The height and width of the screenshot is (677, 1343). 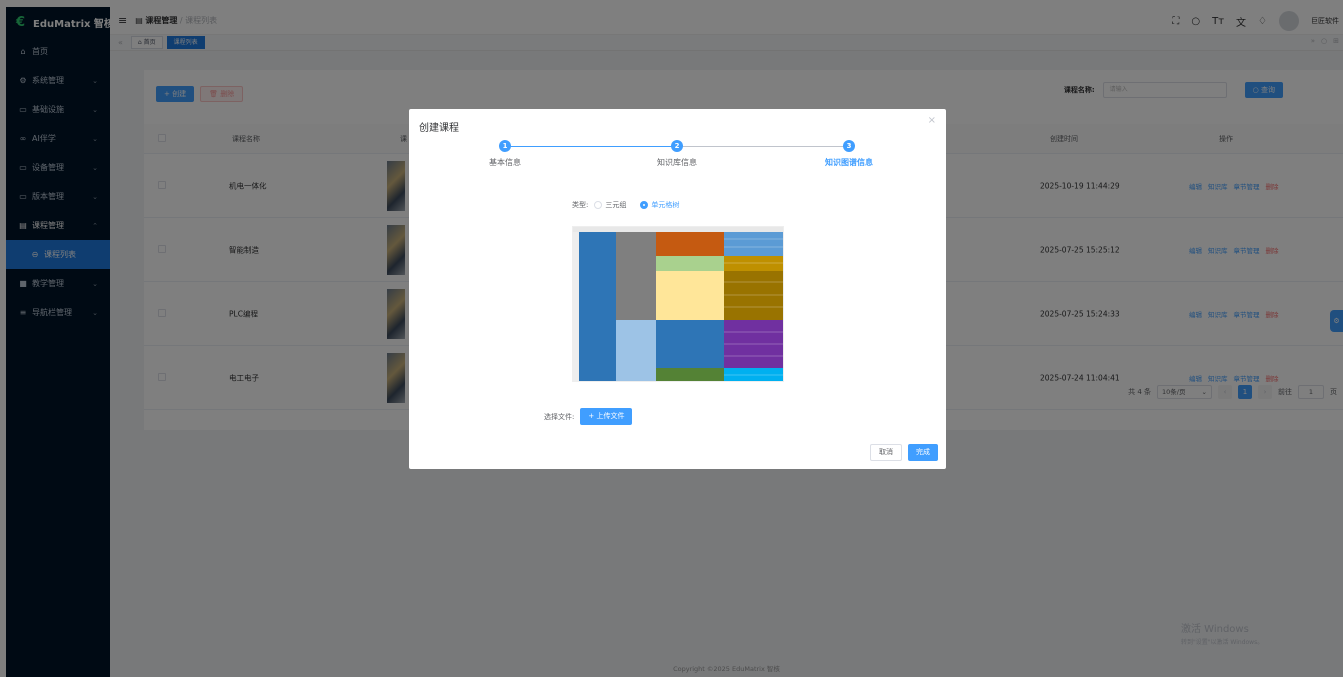 I want to click on radio-triple: 三元组, so click(x=610, y=205).